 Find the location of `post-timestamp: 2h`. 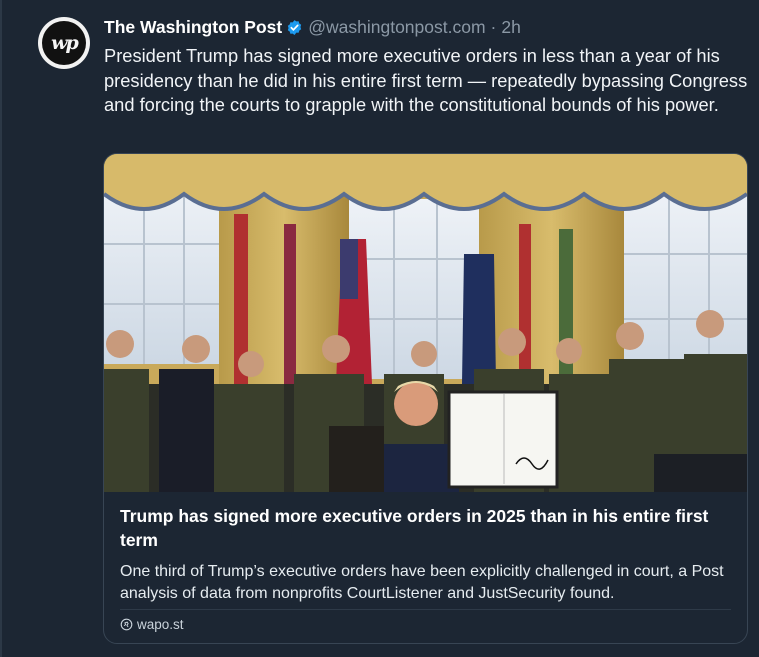

post-timestamp: 2h is located at coordinates (510, 27).